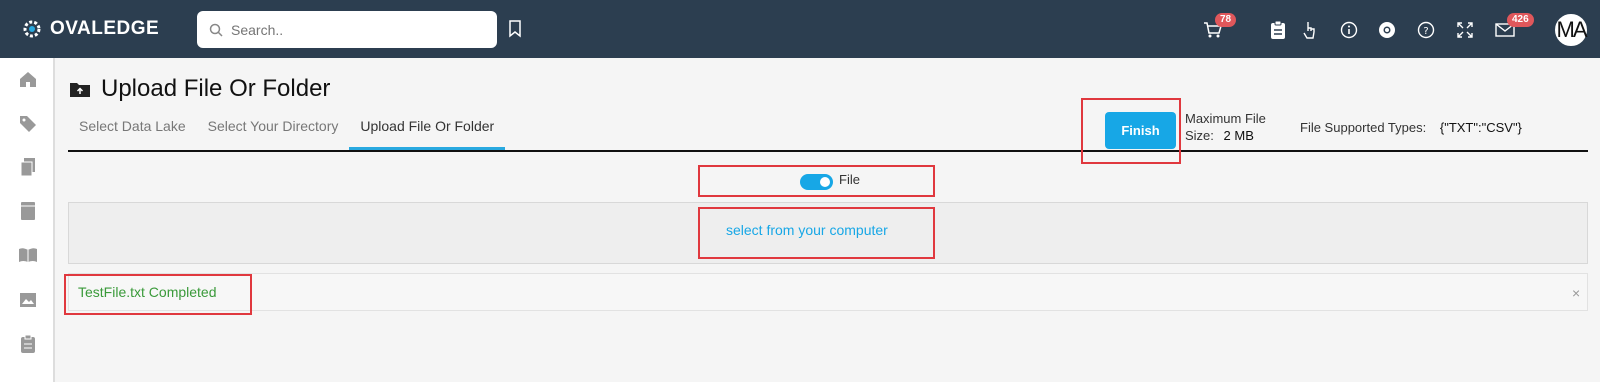  I want to click on clipboard-icon, so click(1278, 30).